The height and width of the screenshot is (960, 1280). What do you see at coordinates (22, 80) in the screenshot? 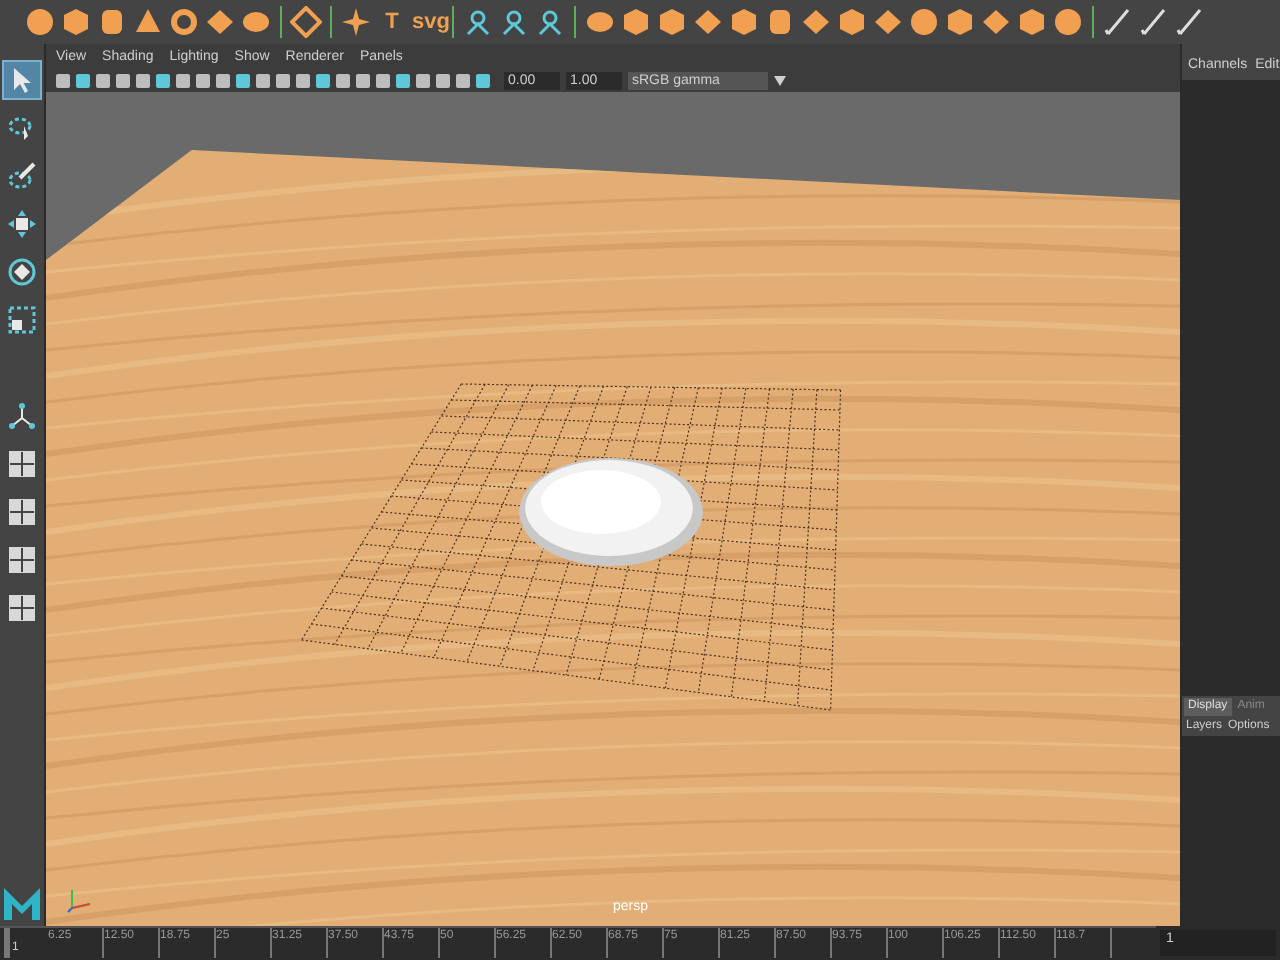
I see `arrow-icon` at bounding box center [22, 80].